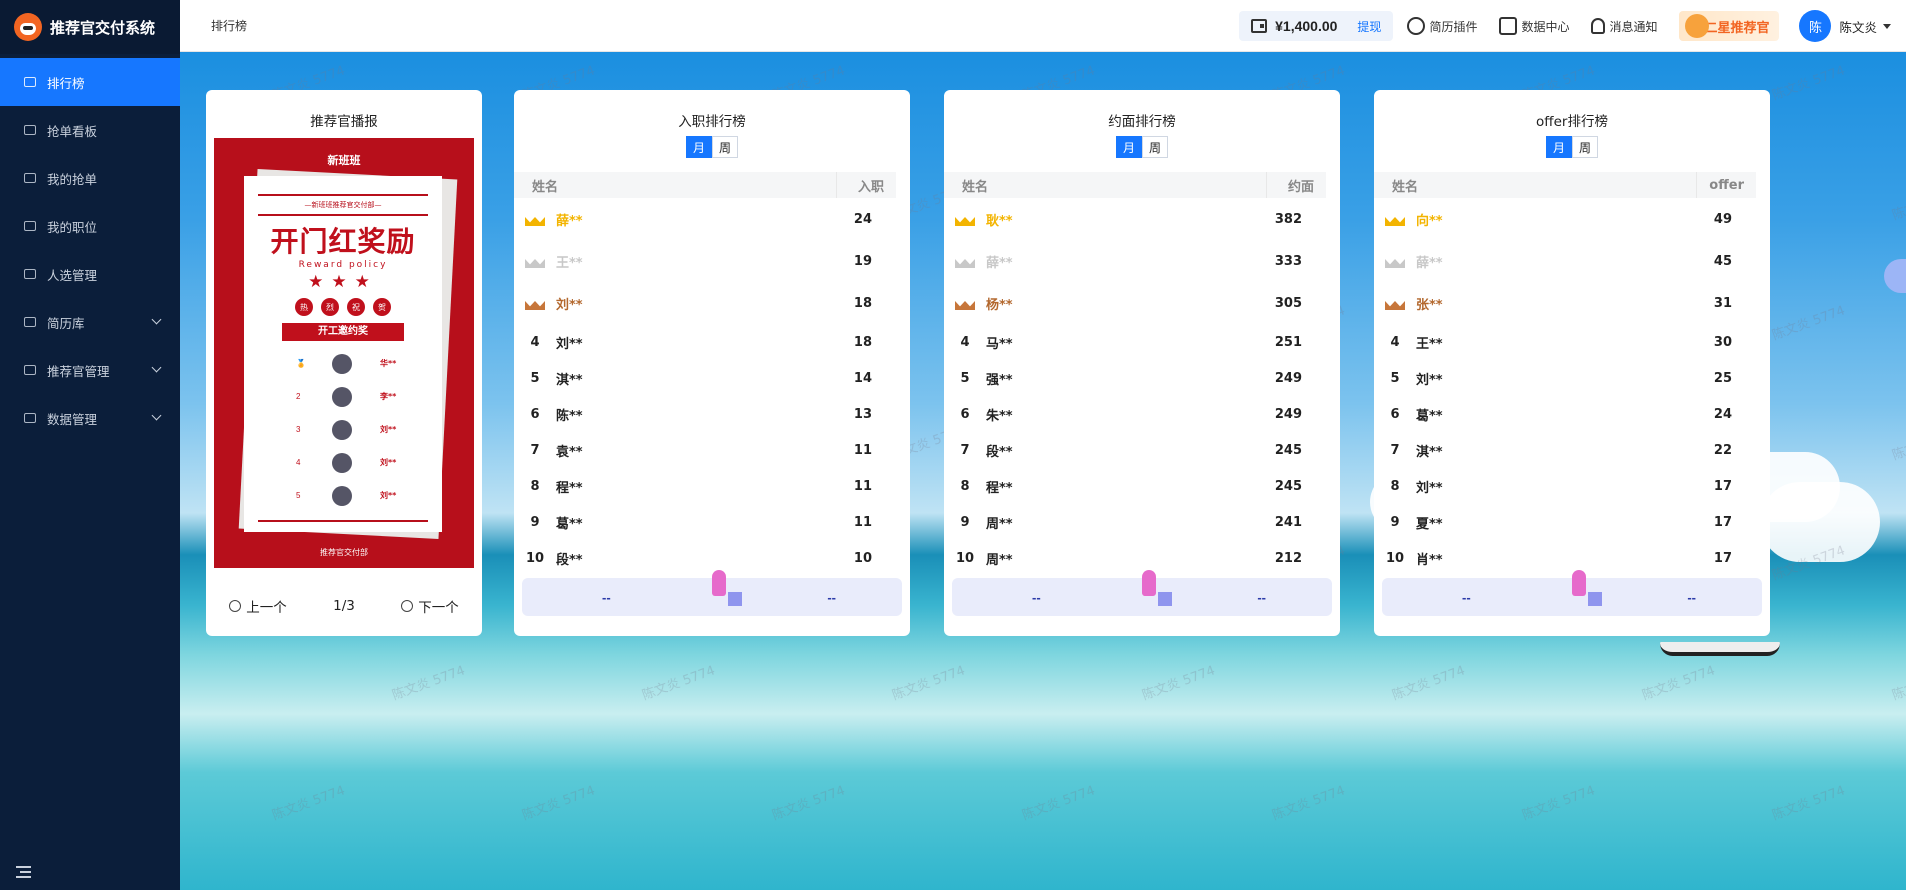 Image resolution: width=1906 pixels, height=890 pixels. I want to click on username: 陈文炎, so click(1858, 26).